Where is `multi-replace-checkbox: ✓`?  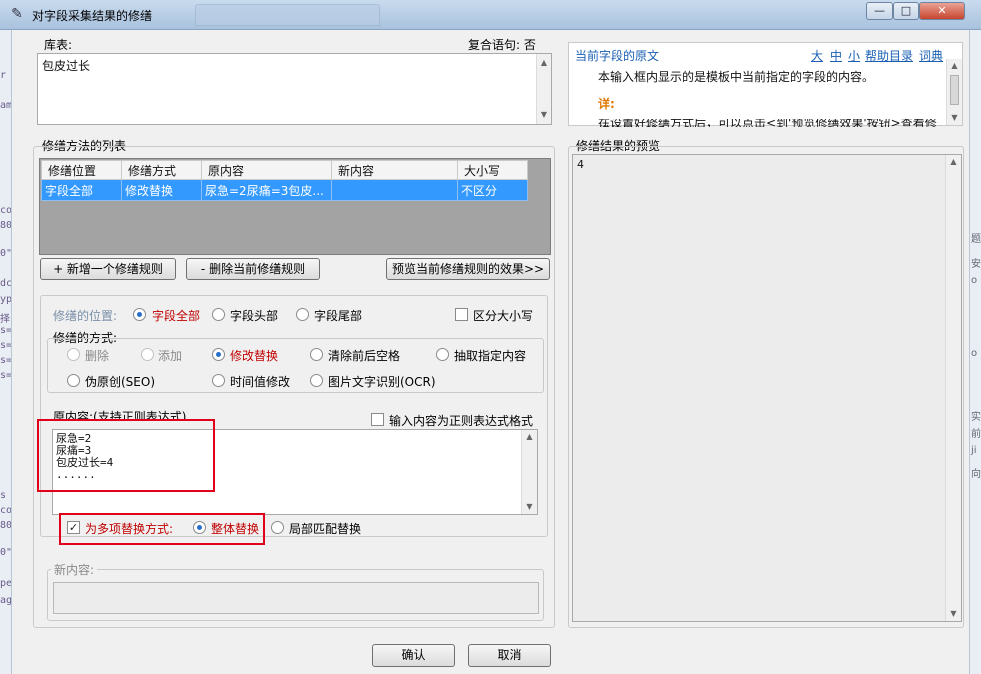 multi-replace-checkbox: ✓ is located at coordinates (73, 527).